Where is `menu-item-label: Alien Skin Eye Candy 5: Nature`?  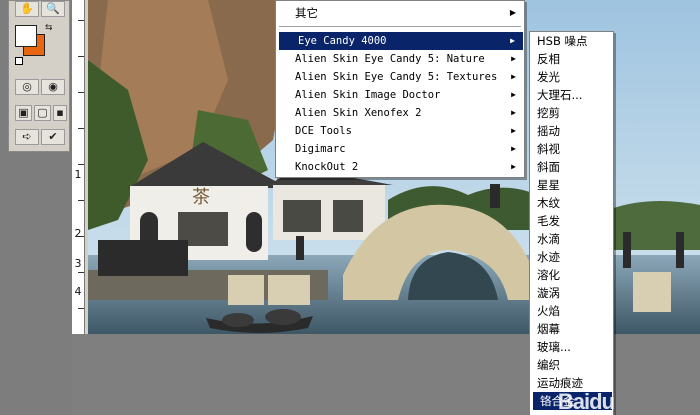 menu-item-label: Alien Skin Eye Candy 5: Nature is located at coordinates (390, 59).